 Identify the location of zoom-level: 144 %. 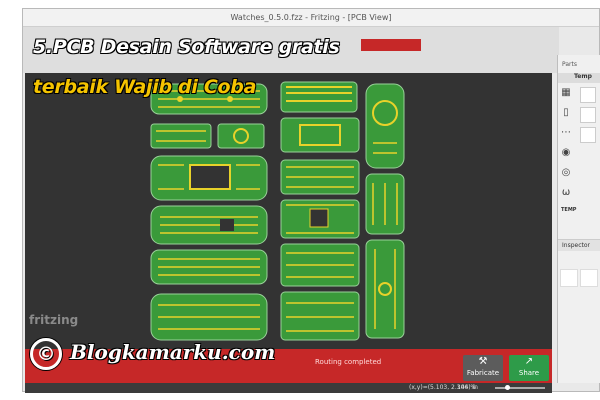
(467, 387).